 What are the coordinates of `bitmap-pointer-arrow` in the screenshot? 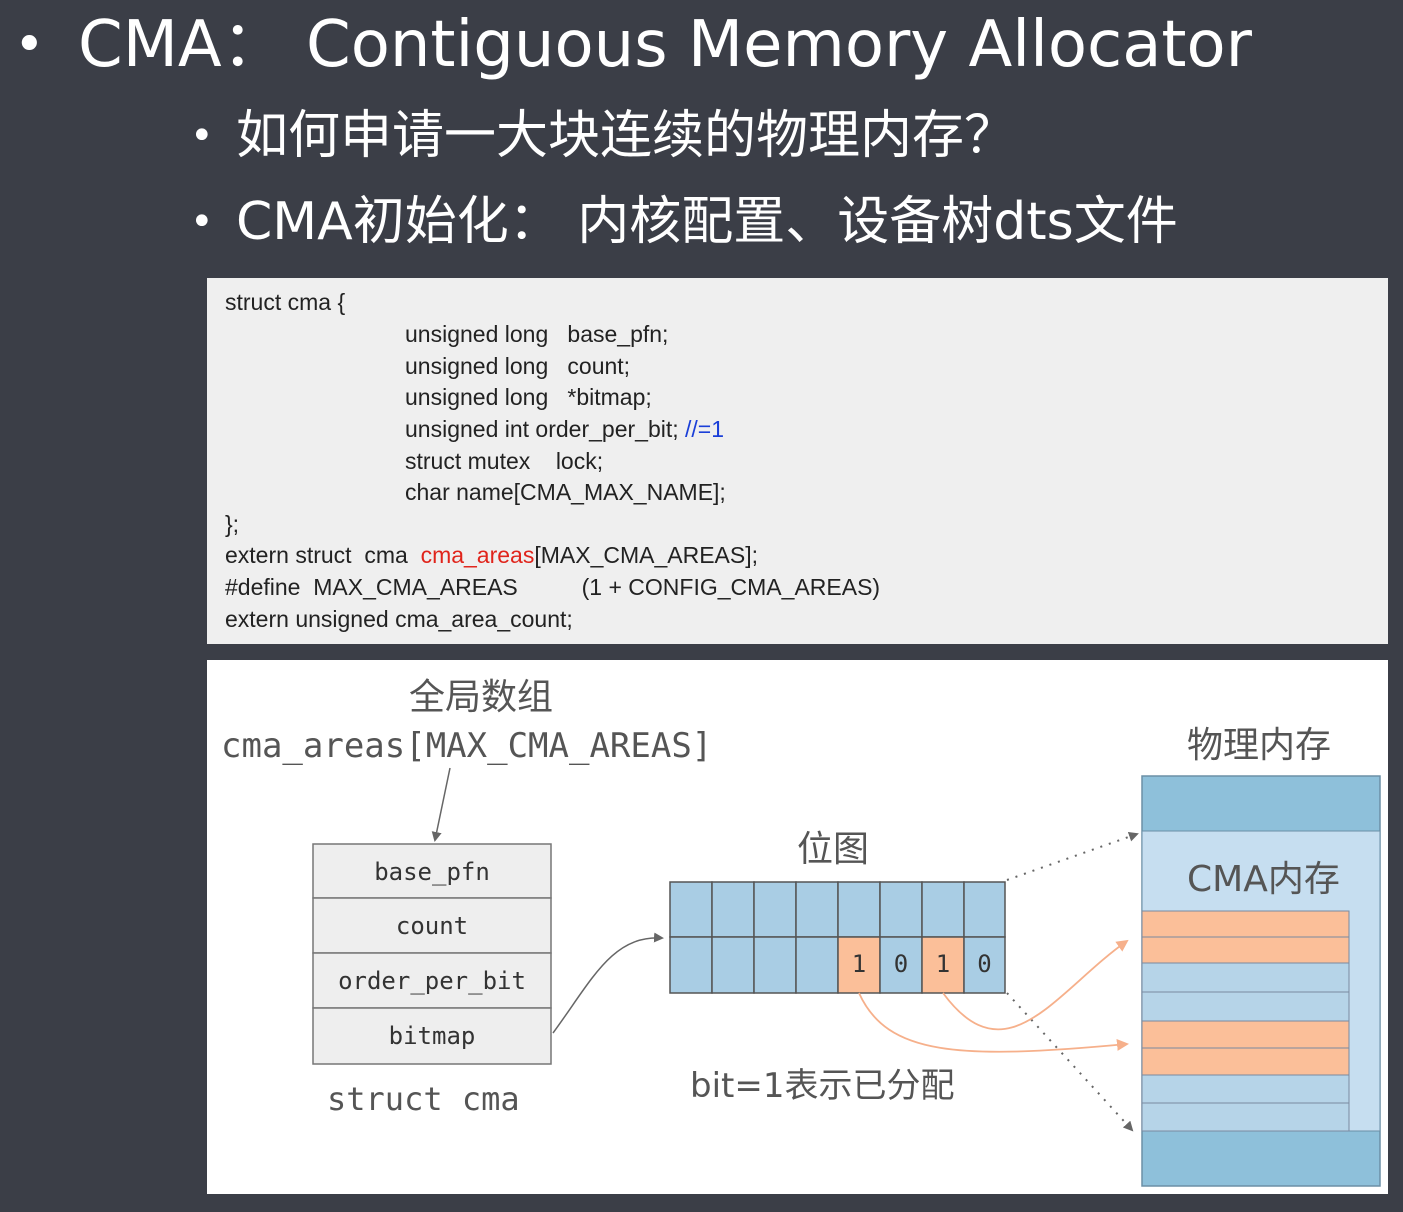 It's located at (608, 983).